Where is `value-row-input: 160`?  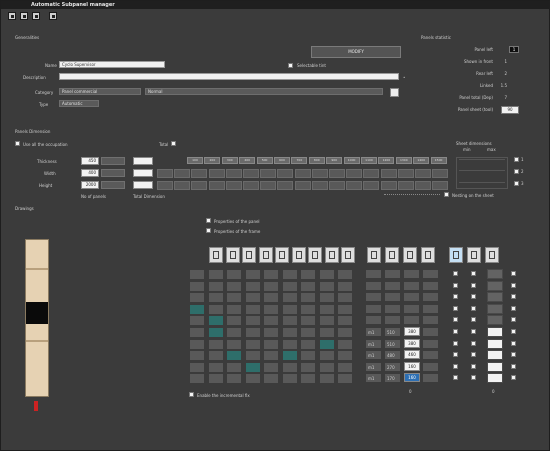 value-row-input: 160 is located at coordinates (412, 378).